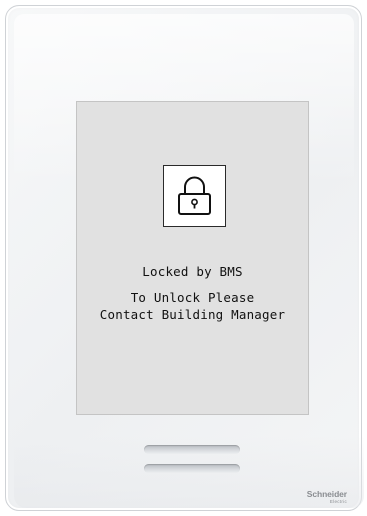 This screenshot has height=516, width=367. I want to click on lock-status-text: Locked by BMS, so click(192, 271).